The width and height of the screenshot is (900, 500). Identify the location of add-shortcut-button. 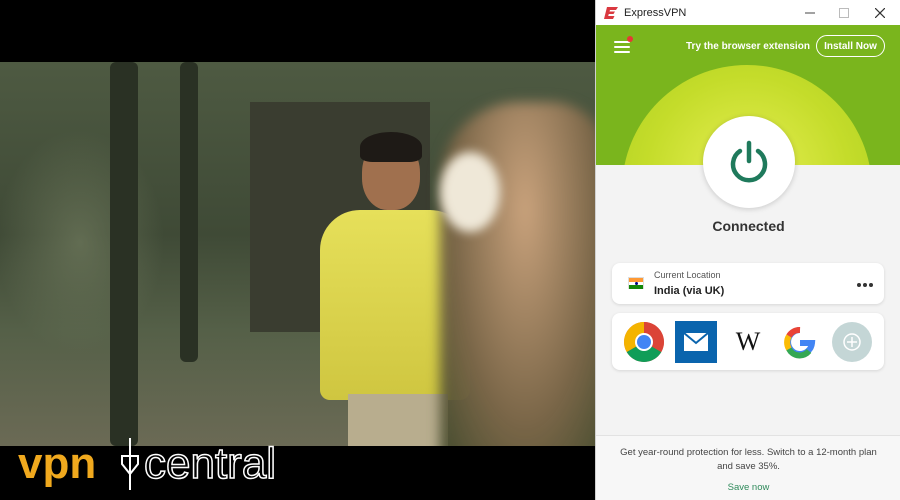
(852, 342).